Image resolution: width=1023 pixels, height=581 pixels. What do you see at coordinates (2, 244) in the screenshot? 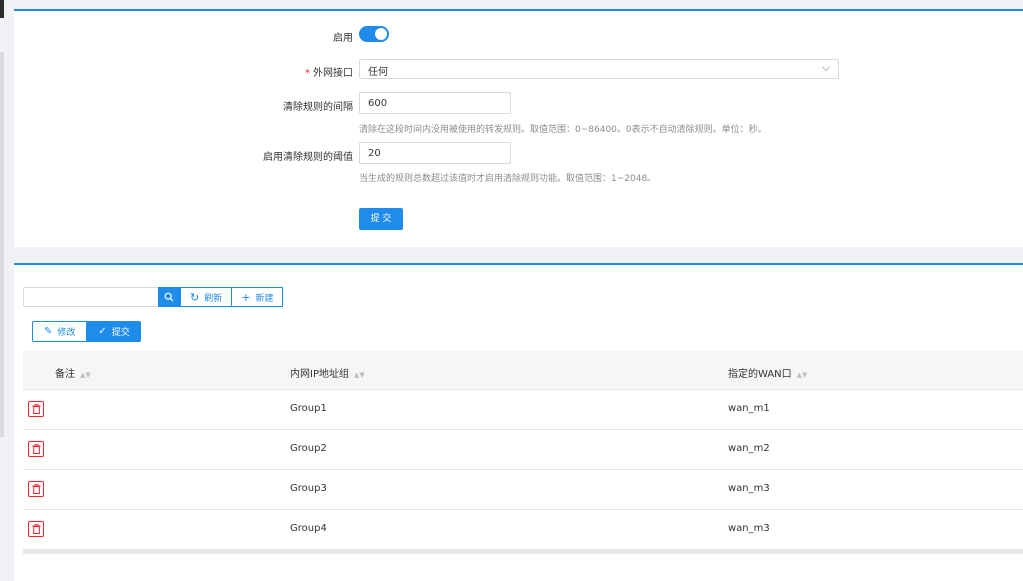
I see `scrollbar` at bounding box center [2, 244].